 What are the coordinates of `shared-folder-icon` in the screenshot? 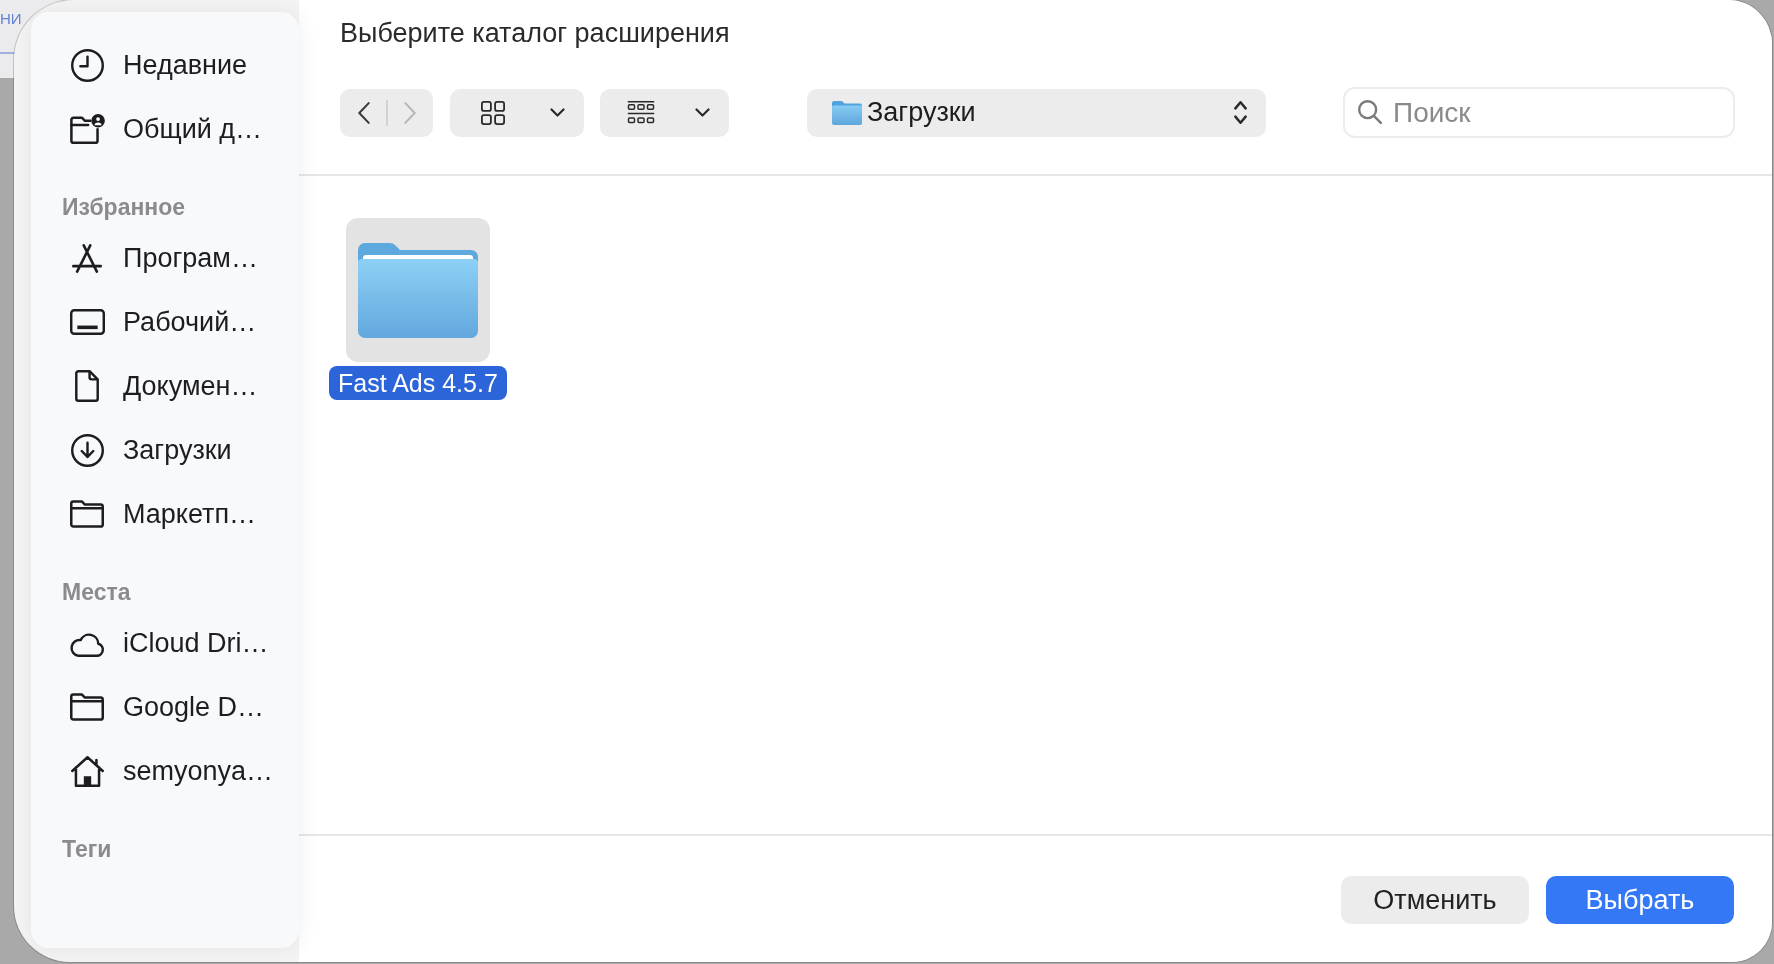 It's located at (87, 129).